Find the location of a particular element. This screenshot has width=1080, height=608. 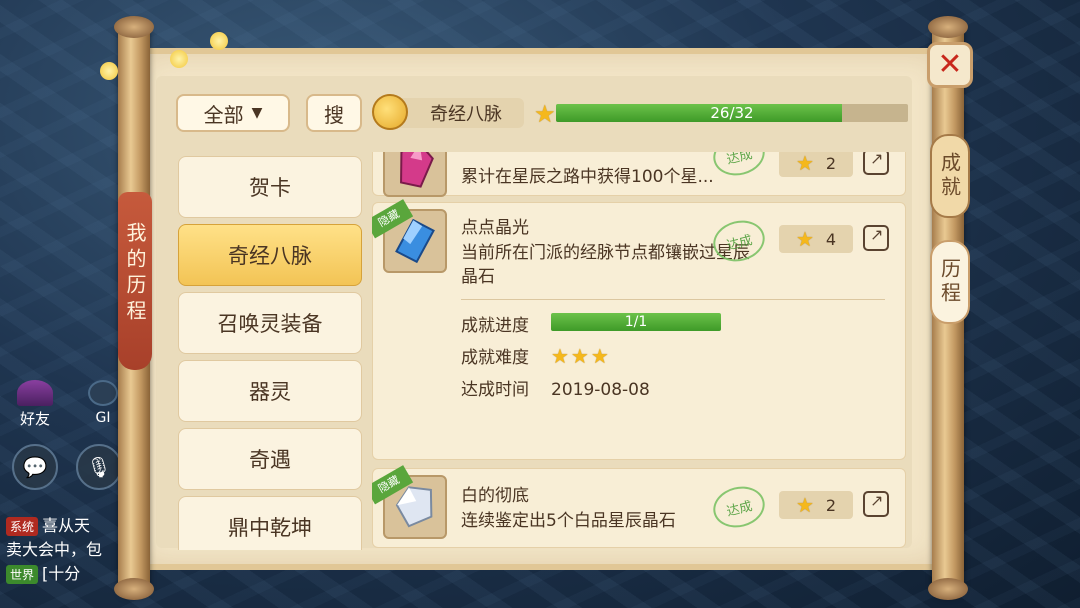

tab-label: 历程 is located at coordinates (949, 282).